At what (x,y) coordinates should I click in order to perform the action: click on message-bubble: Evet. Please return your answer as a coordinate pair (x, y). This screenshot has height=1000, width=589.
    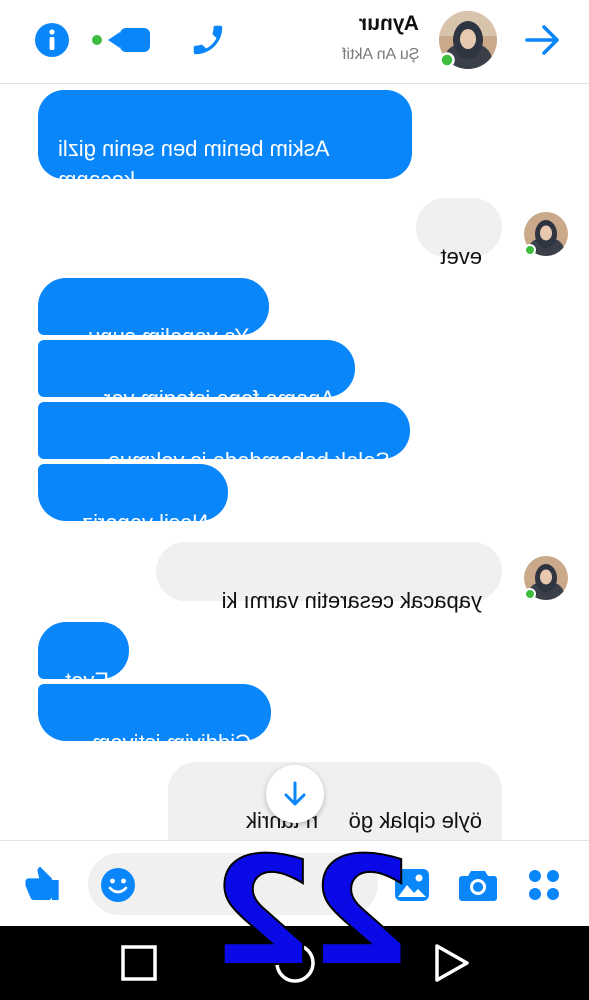
    Looking at the image, I should click on (83, 657).